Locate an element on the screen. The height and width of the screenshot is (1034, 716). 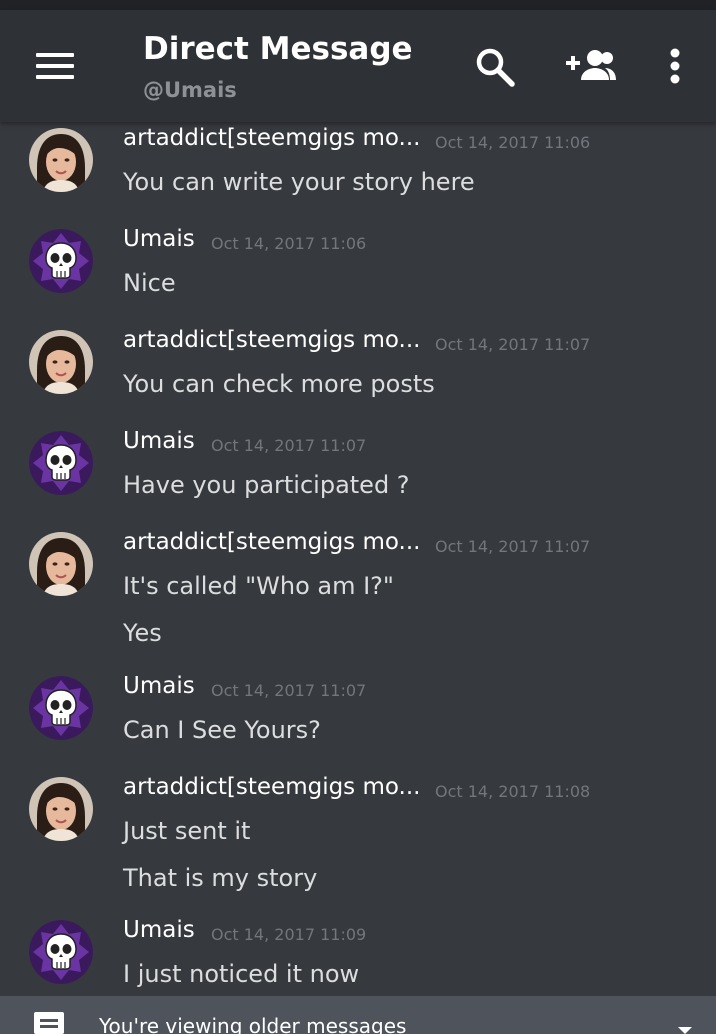
older-messages-banner: You're viewing older messages is located at coordinates (358, 1015).